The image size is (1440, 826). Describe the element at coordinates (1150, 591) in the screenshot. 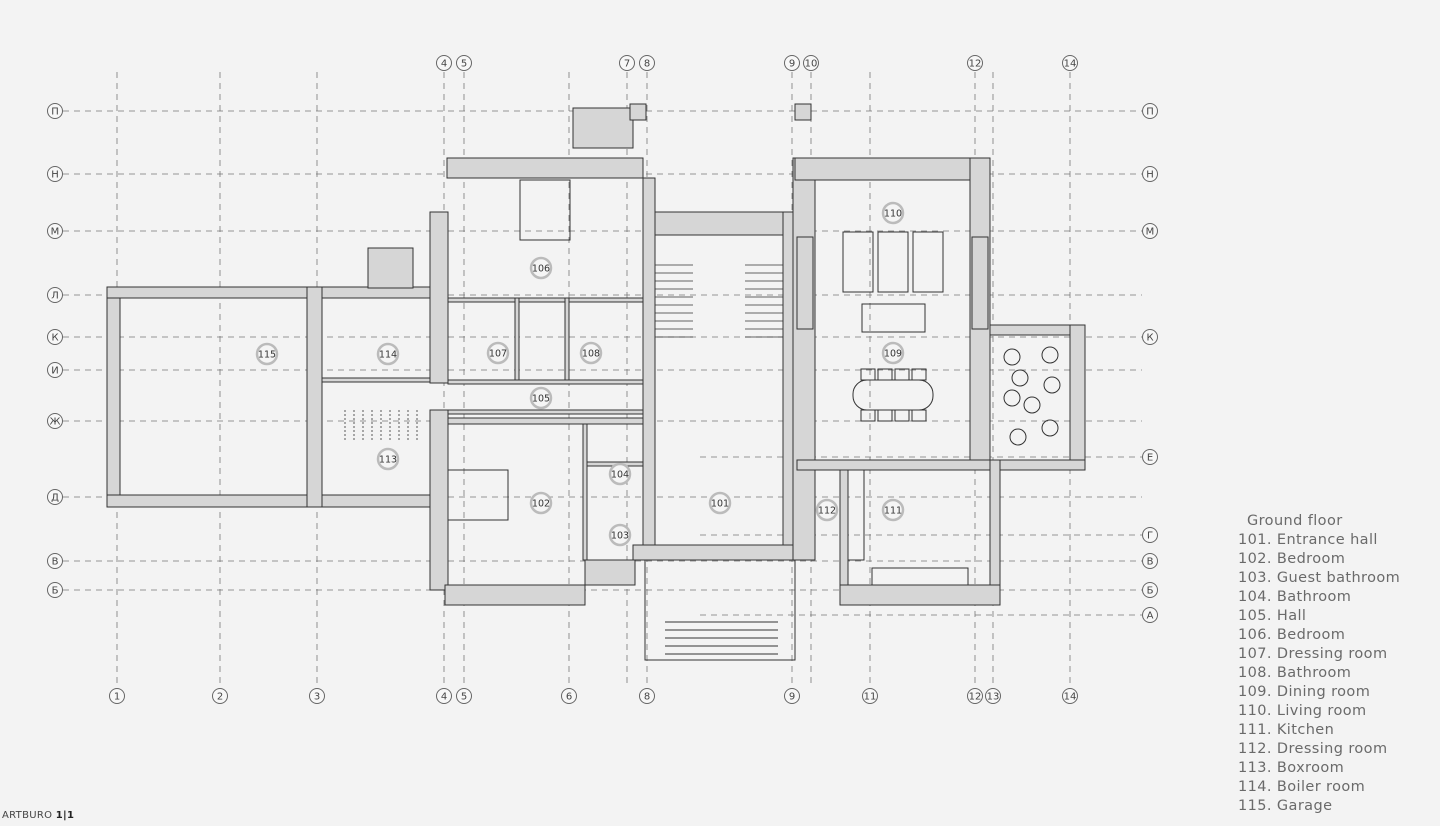

I see `axis-right-Б-label: Б` at that location.